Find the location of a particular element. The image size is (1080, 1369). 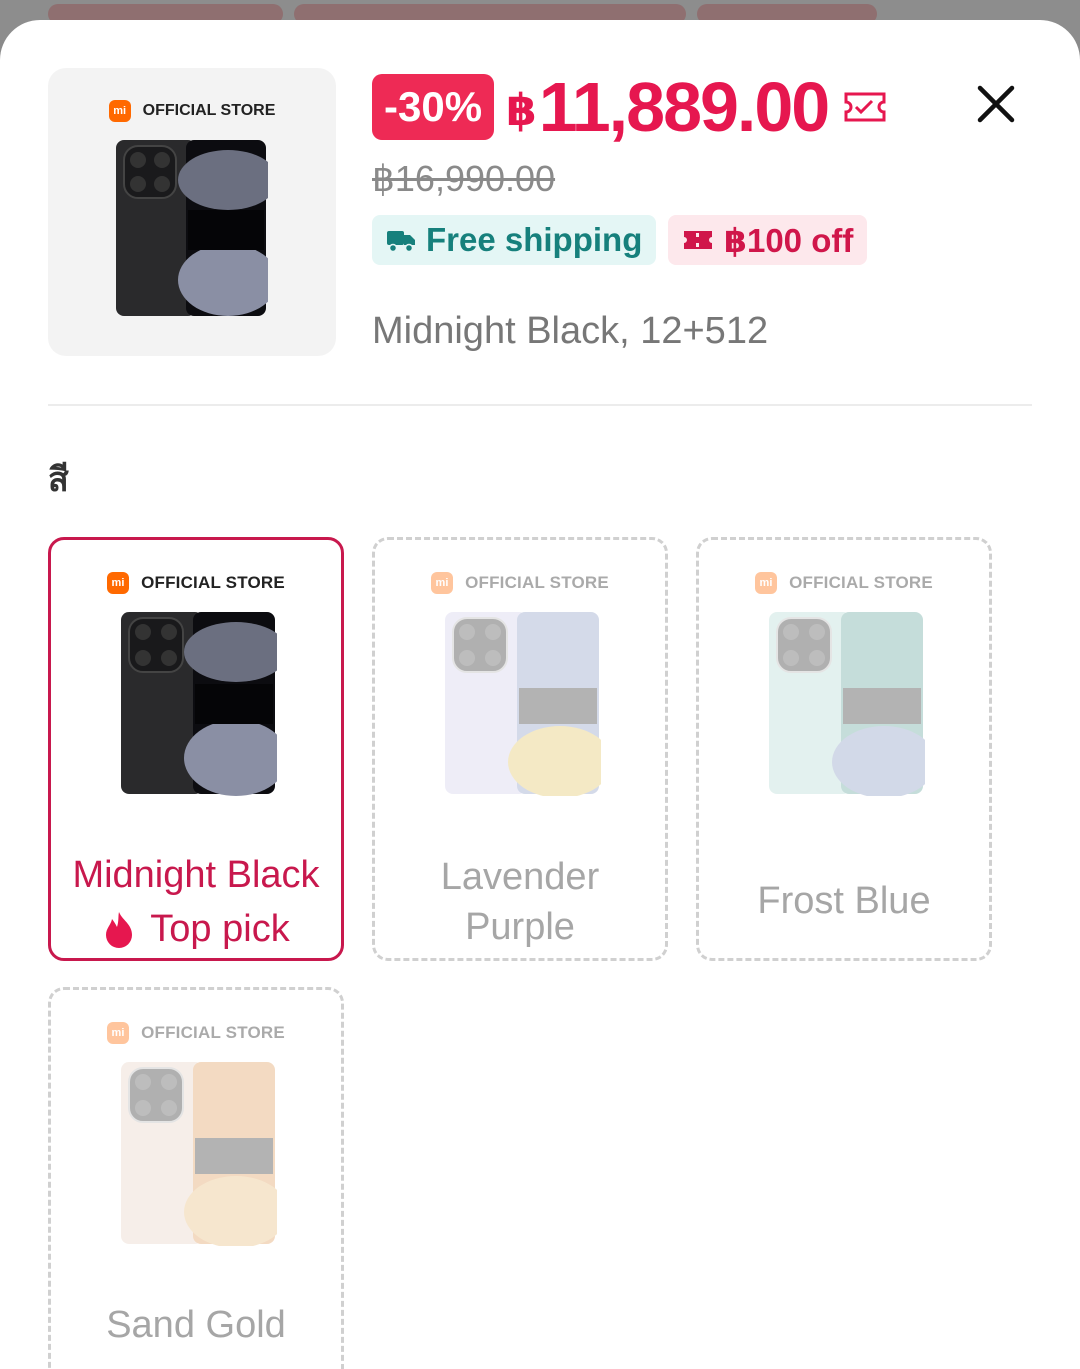

selected-variant-summary: Midnight Black, 12+512 is located at coordinates (570, 331).